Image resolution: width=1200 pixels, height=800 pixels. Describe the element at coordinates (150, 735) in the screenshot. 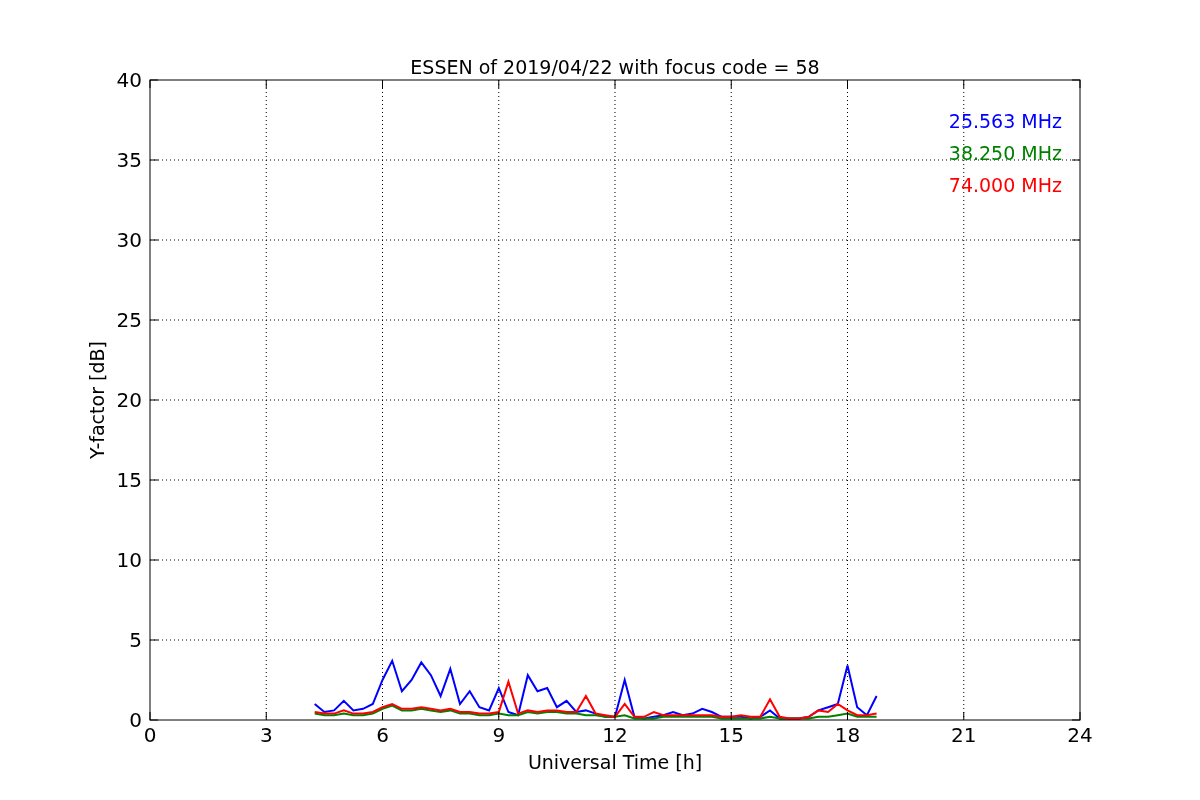

I see `x-tick-label: 0` at that location.